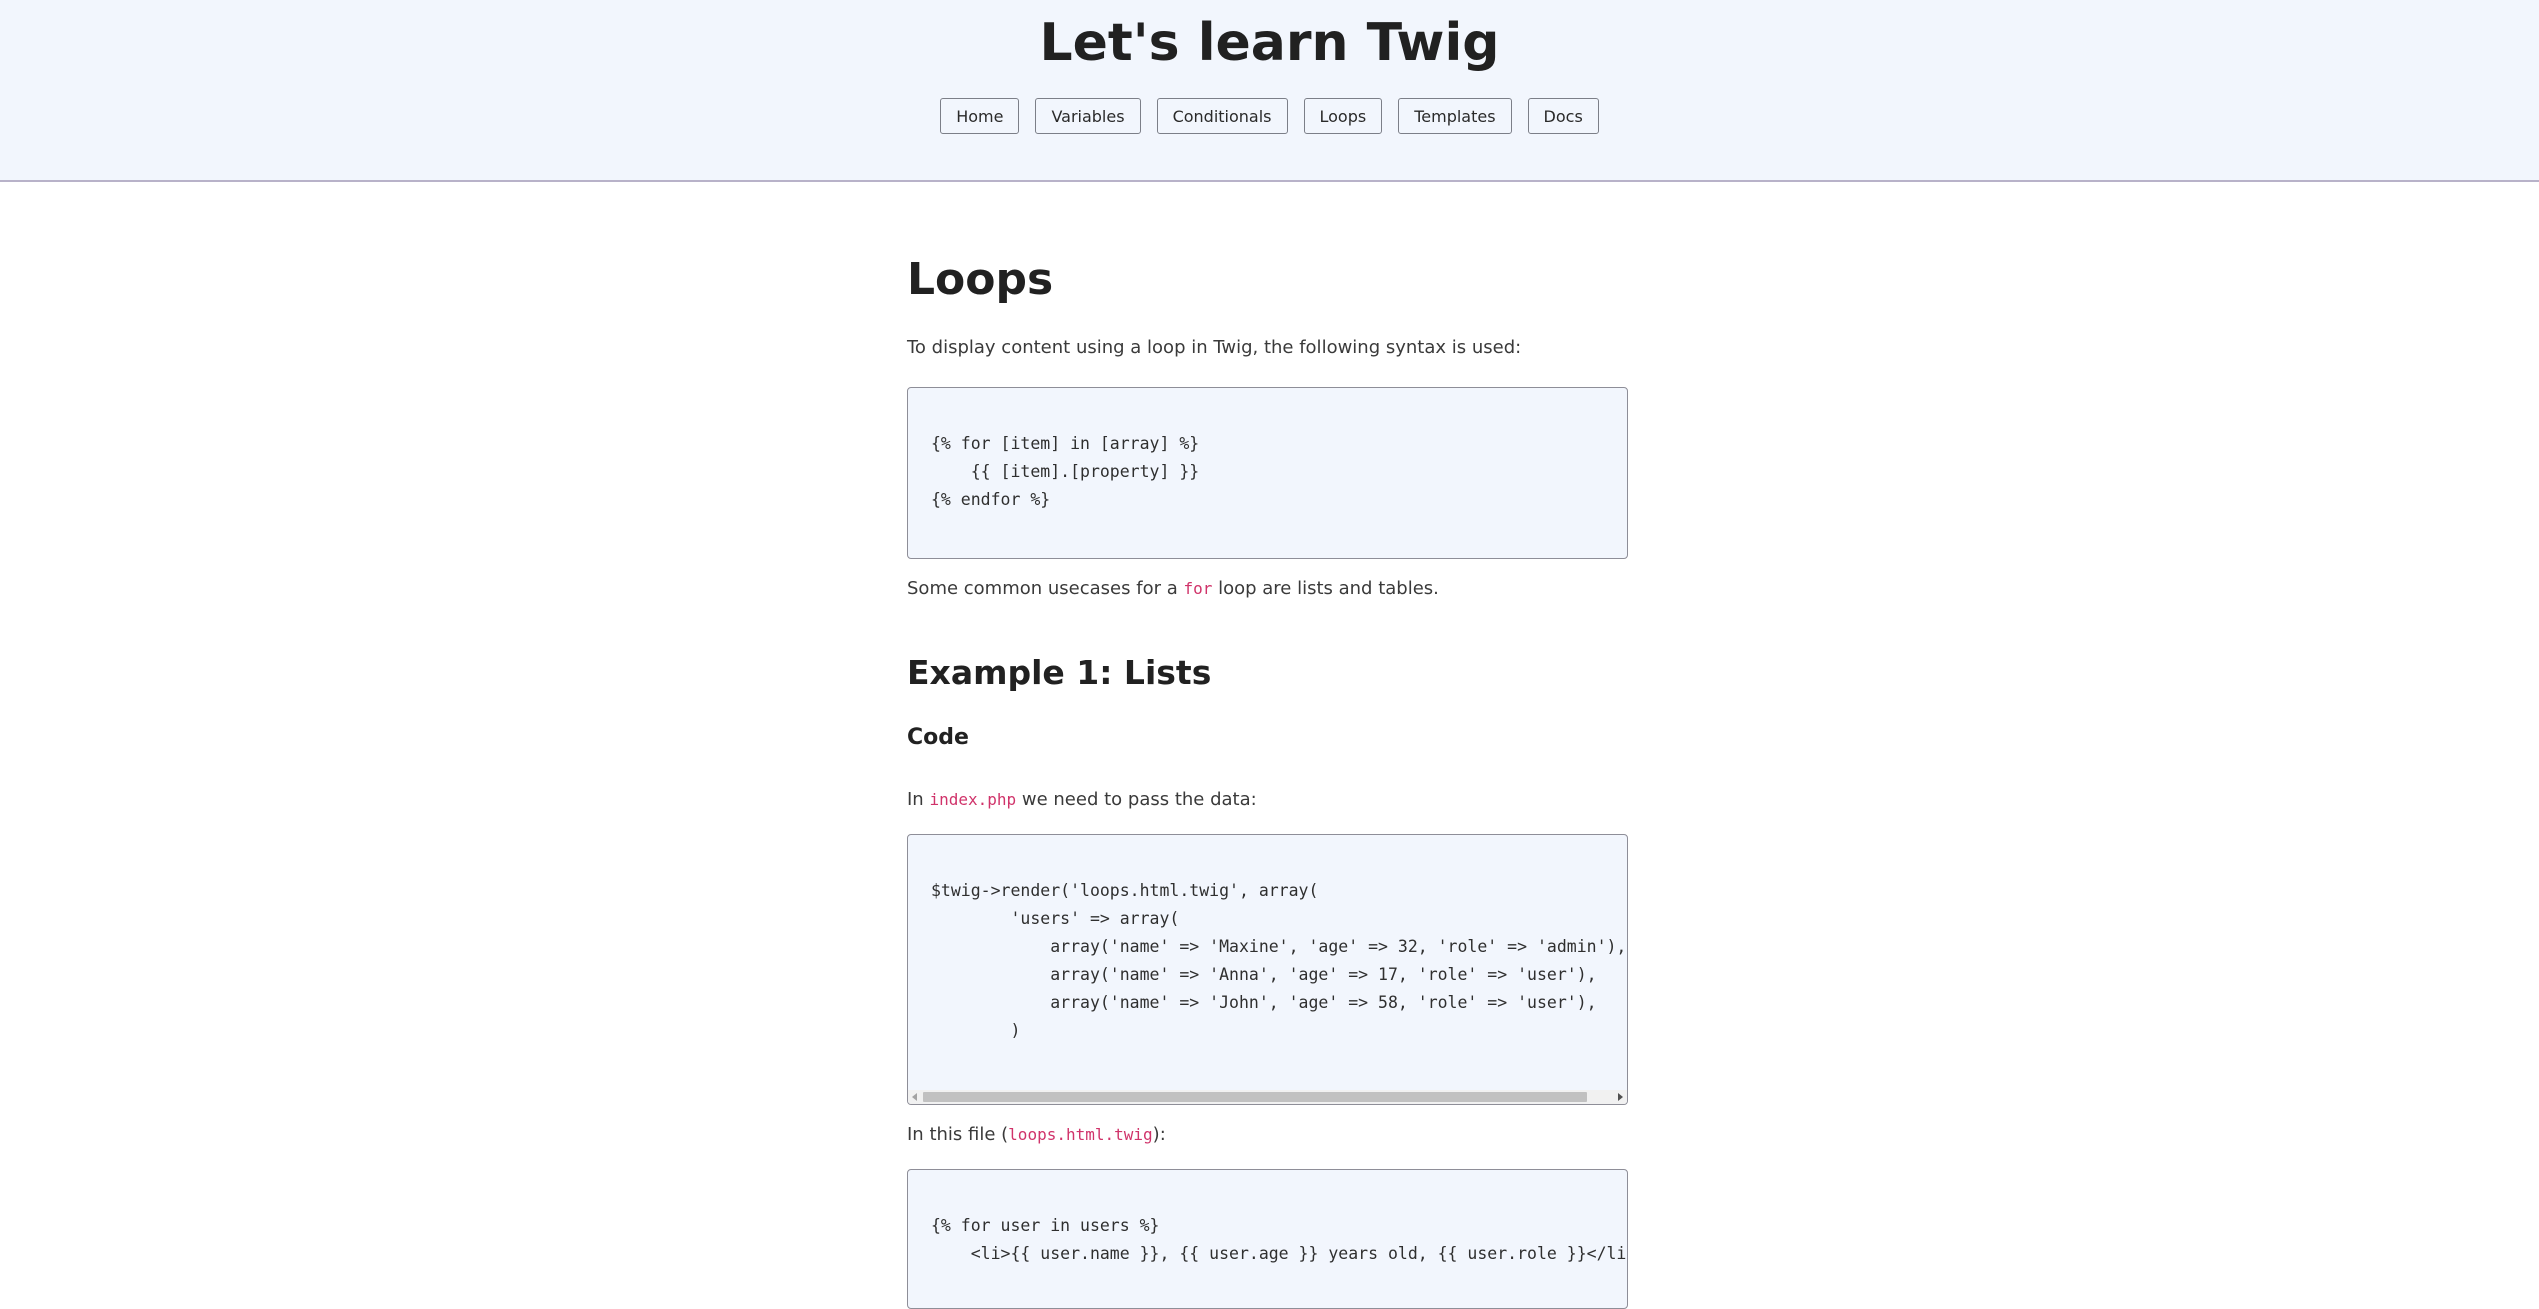 The height and width of the screenshot is (1309, 2539). Describe the element at coordinates (1269, 43) in the screenshot. I see `site-title: Let's learn Twig` at that location.